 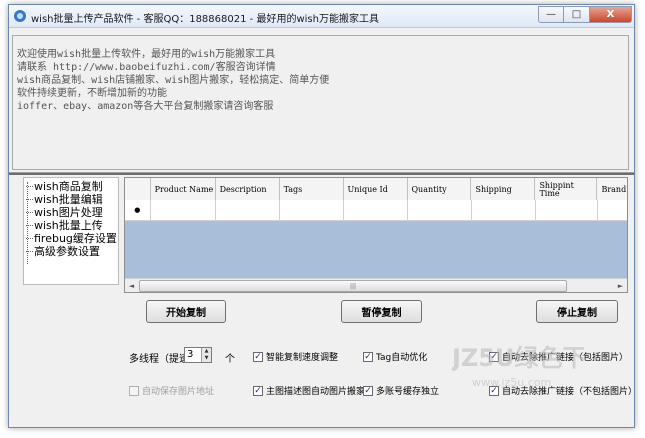 What do you see at coordinates (71, 225) in the screenshot?
I see `tree-item-batch-upload: wish批量上传` at bounding box center [71, 225].